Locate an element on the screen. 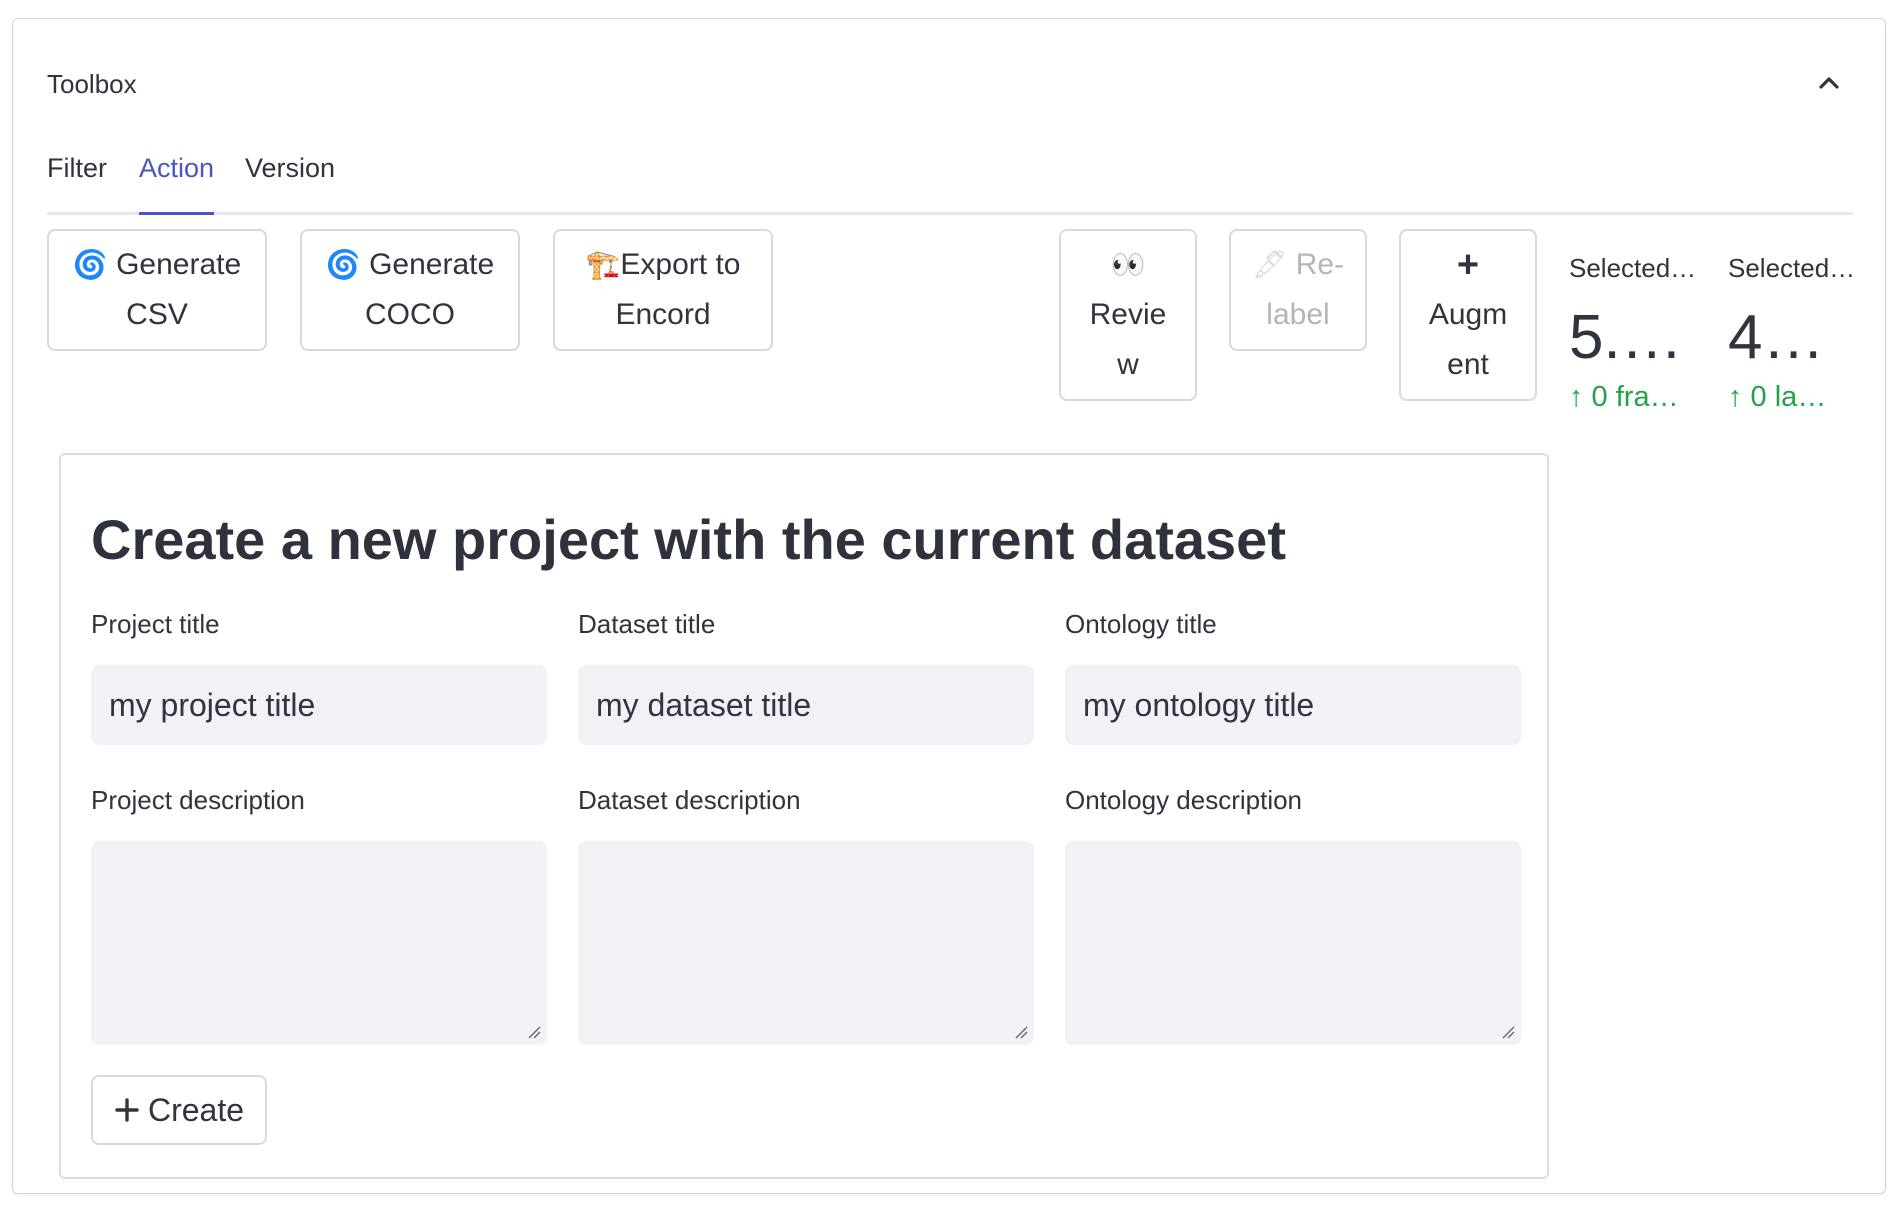  button-label-line1: Revie is located at coordinates (1128, 314).